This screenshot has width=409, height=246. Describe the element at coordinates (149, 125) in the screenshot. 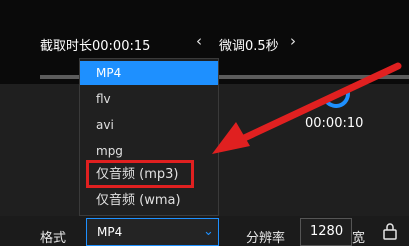

I see `format-option-avi: avi` at that location.